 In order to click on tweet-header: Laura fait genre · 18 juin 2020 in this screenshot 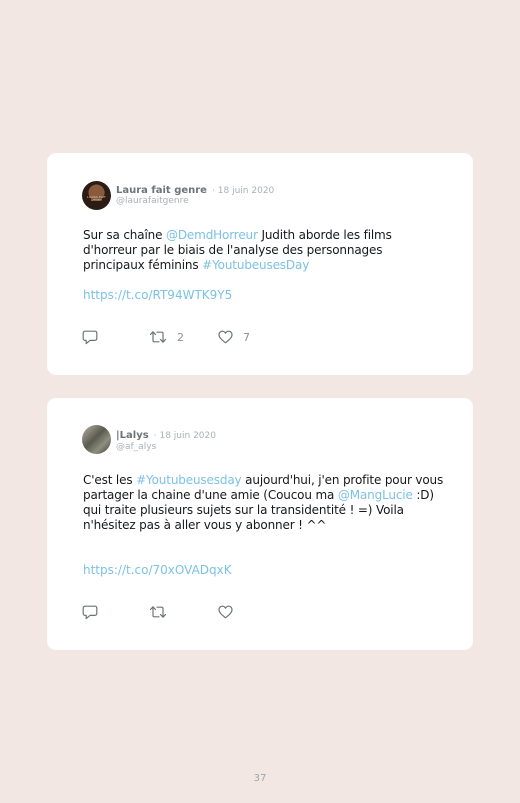, I will do `click(195, 189)`.